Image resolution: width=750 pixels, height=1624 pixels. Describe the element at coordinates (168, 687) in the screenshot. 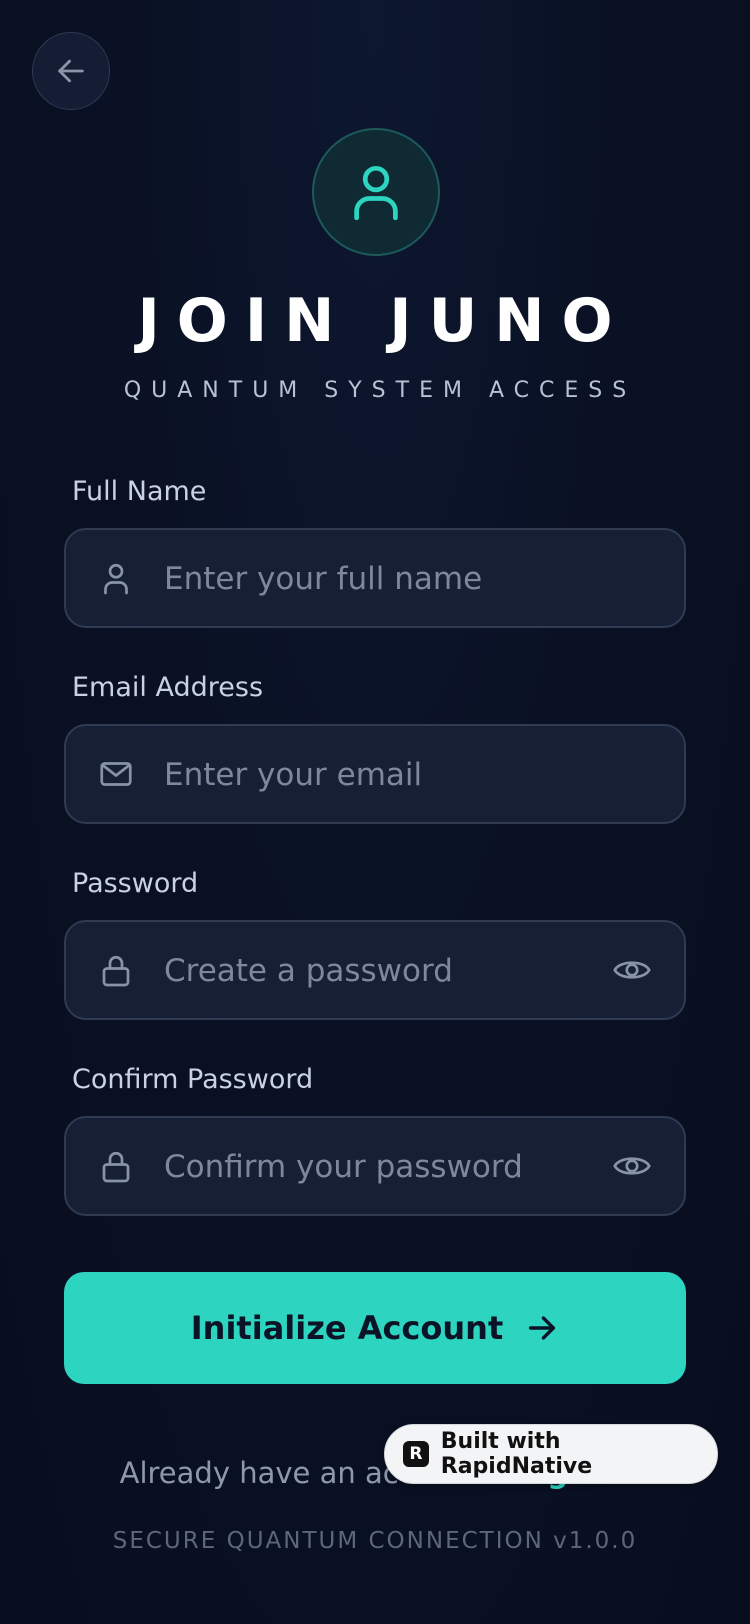

I see `email-label: Email Address` at that location.